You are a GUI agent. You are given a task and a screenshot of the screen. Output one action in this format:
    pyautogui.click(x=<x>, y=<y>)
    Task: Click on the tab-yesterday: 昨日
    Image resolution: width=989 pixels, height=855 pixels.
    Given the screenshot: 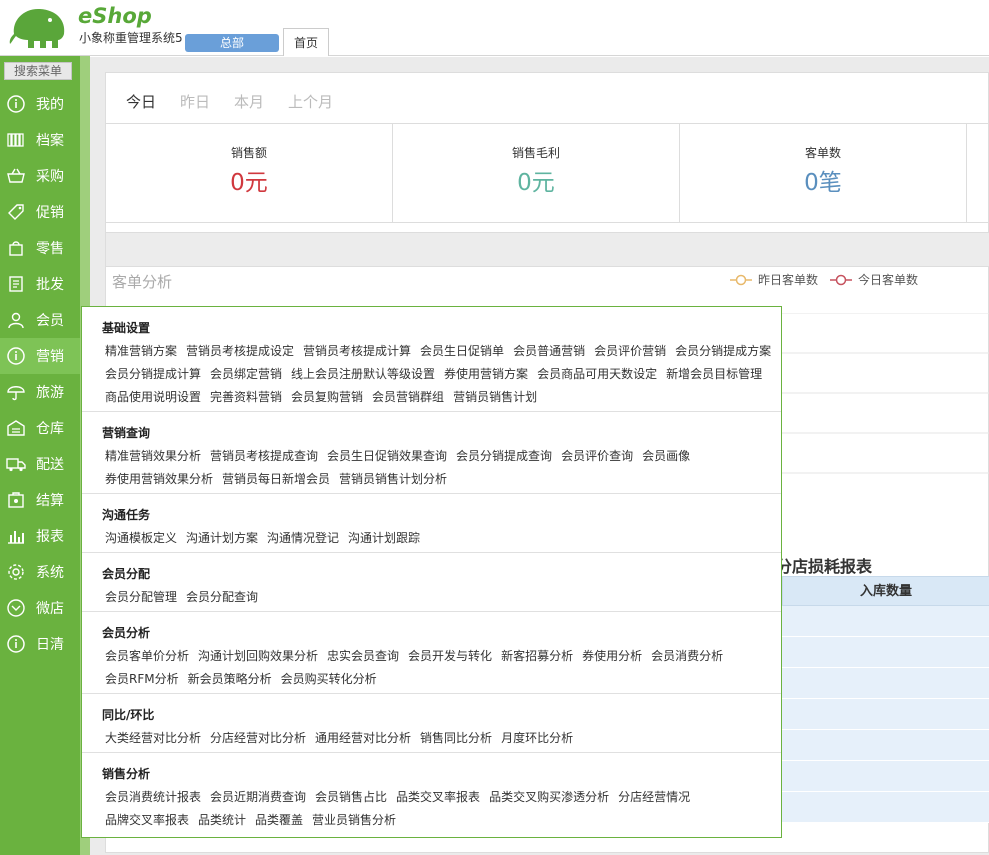 What is the action you would take?
    pyautogui.click(x=195, y=101)
    